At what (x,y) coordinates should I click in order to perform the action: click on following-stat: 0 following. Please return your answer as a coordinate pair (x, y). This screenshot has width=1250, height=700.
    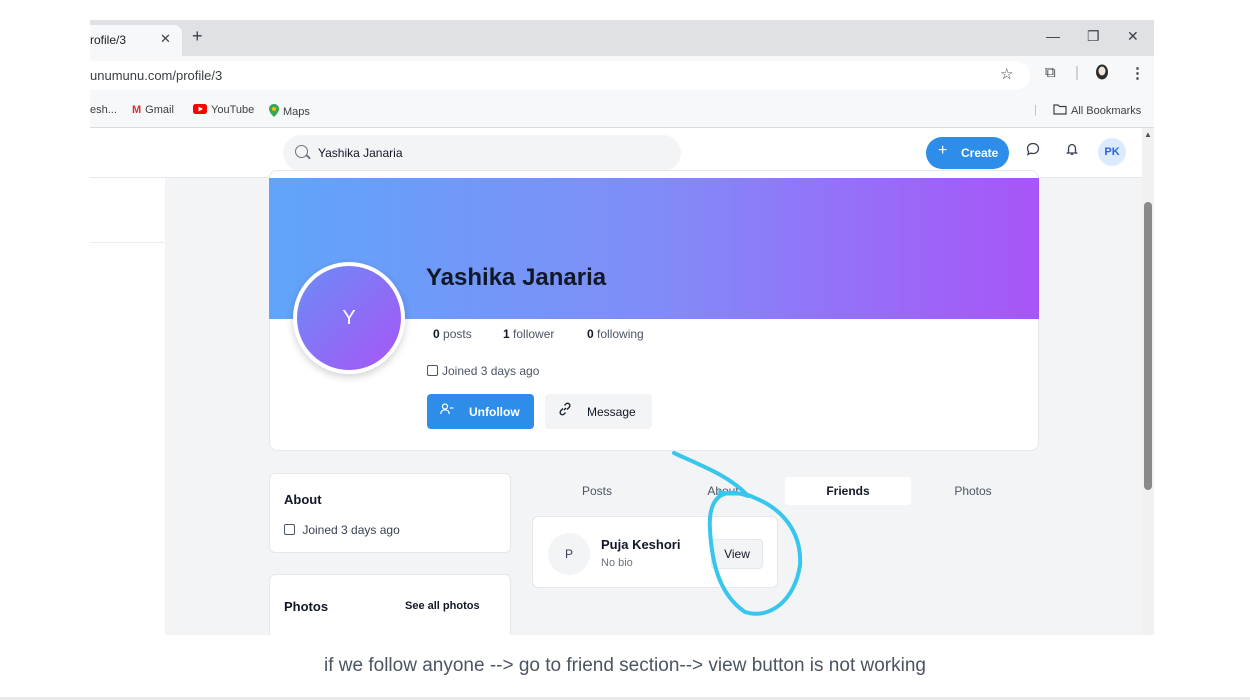
    Looking at the image, I should click on (615, 334).